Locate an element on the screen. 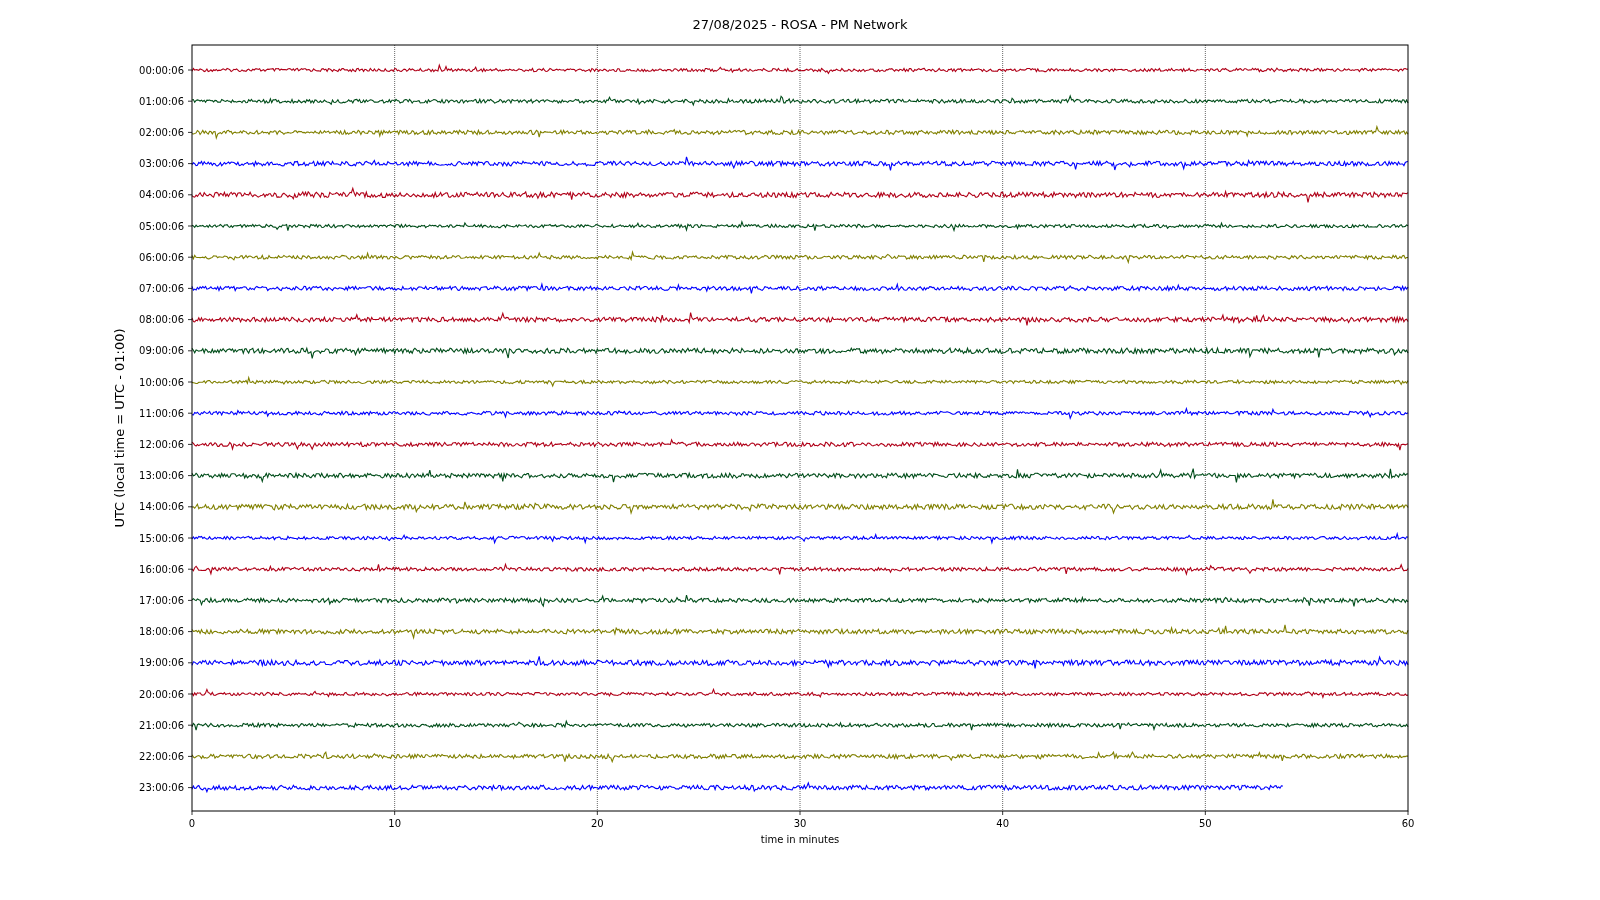 This screenshot has height=900, width=1600. time-label: 00:00:06 is located at coordinates (161, 70).